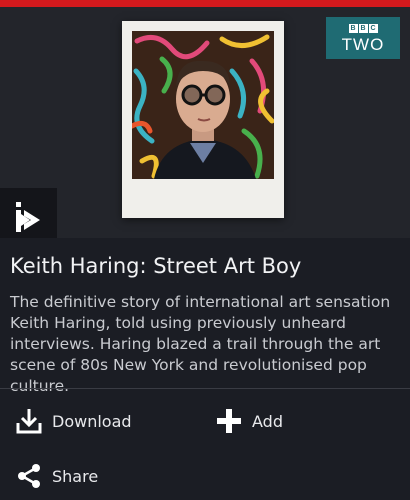  Describe the element at coordinates (29, 476) in the screenshot. I see `share-icon` at that location.